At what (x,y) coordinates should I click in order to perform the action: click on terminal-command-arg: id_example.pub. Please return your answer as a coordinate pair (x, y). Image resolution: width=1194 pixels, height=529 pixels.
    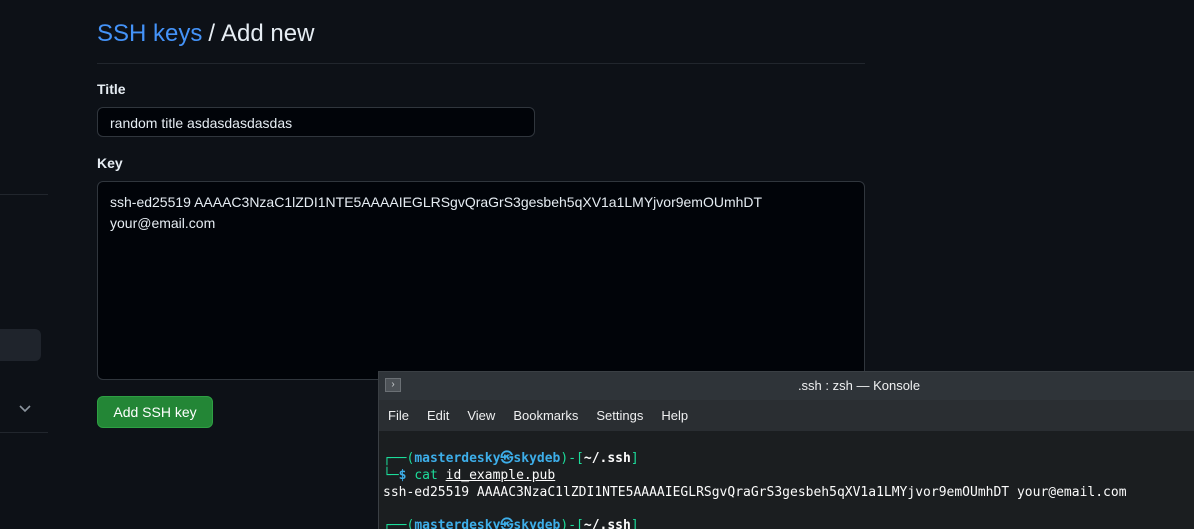
    Looking at the image, I should click on (500, 475).